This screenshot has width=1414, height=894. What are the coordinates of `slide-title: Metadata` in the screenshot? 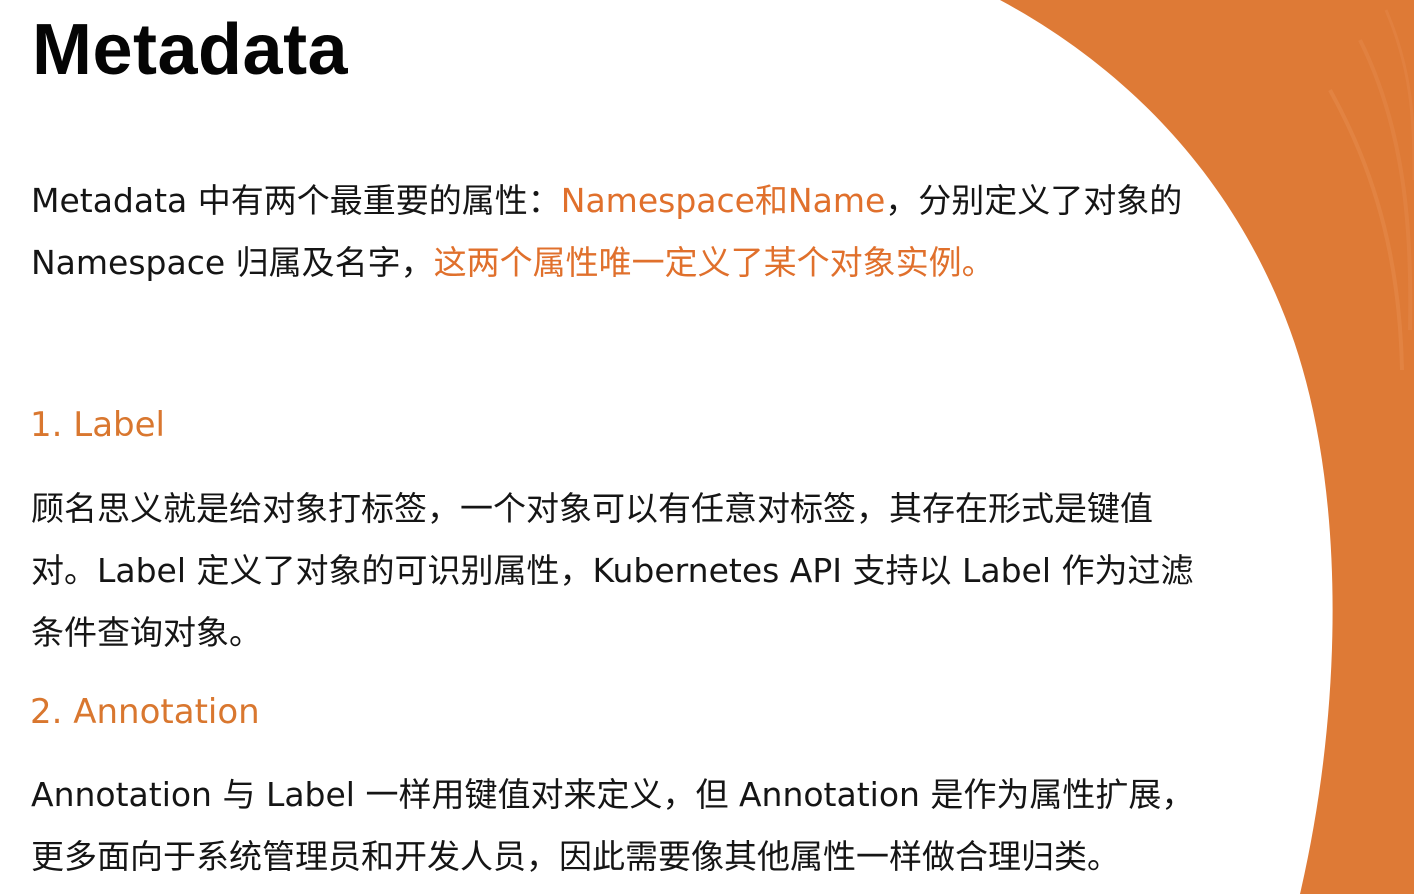 It's located at (190, 50).